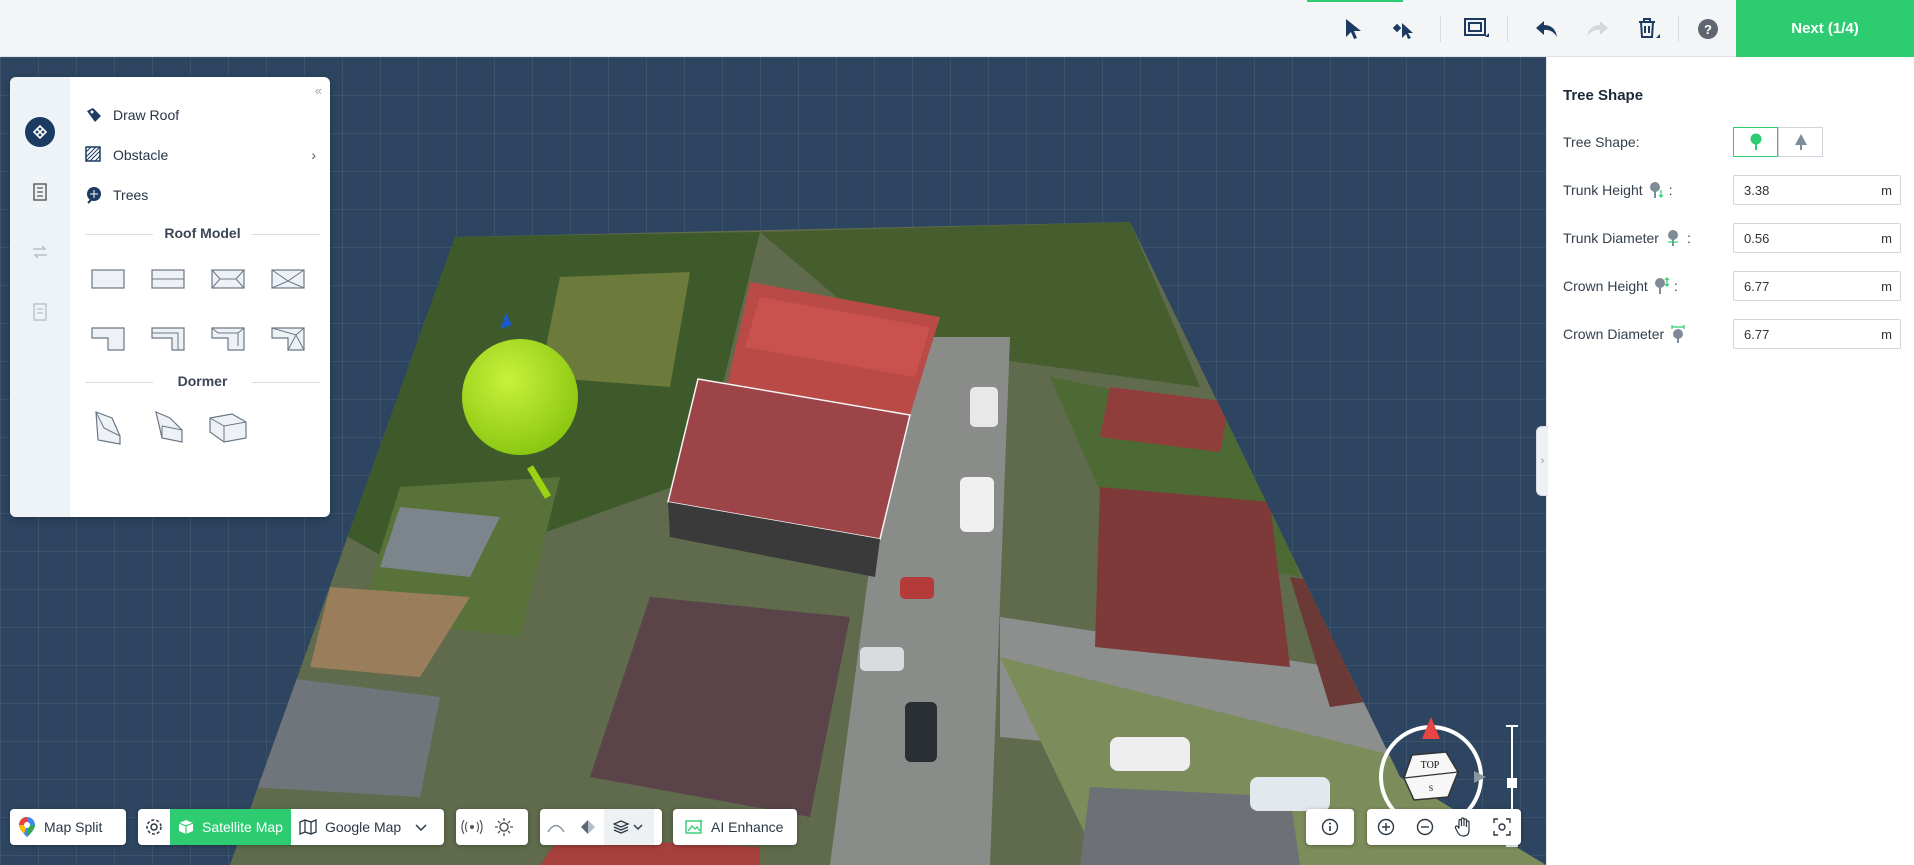 The image size is (1914, 865). Describe the element at coordinates (520, 397) in the screenshot. I see `tree-crown` at that location.